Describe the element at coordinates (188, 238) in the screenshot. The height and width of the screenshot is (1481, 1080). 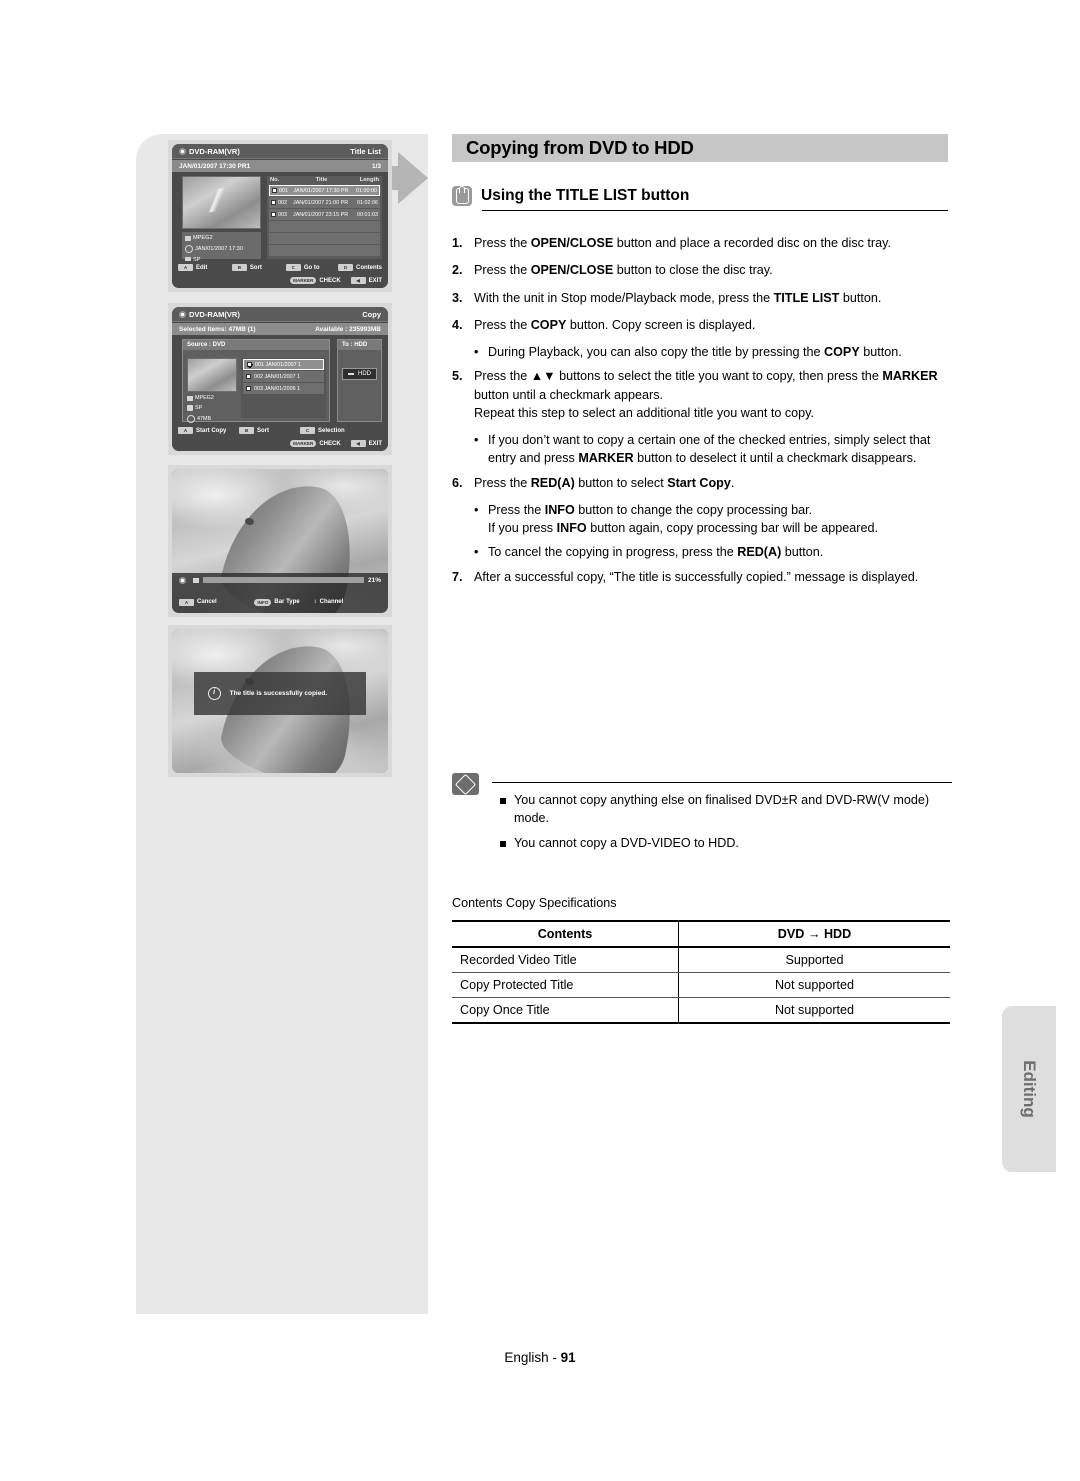
I see `format-icon` at that location.